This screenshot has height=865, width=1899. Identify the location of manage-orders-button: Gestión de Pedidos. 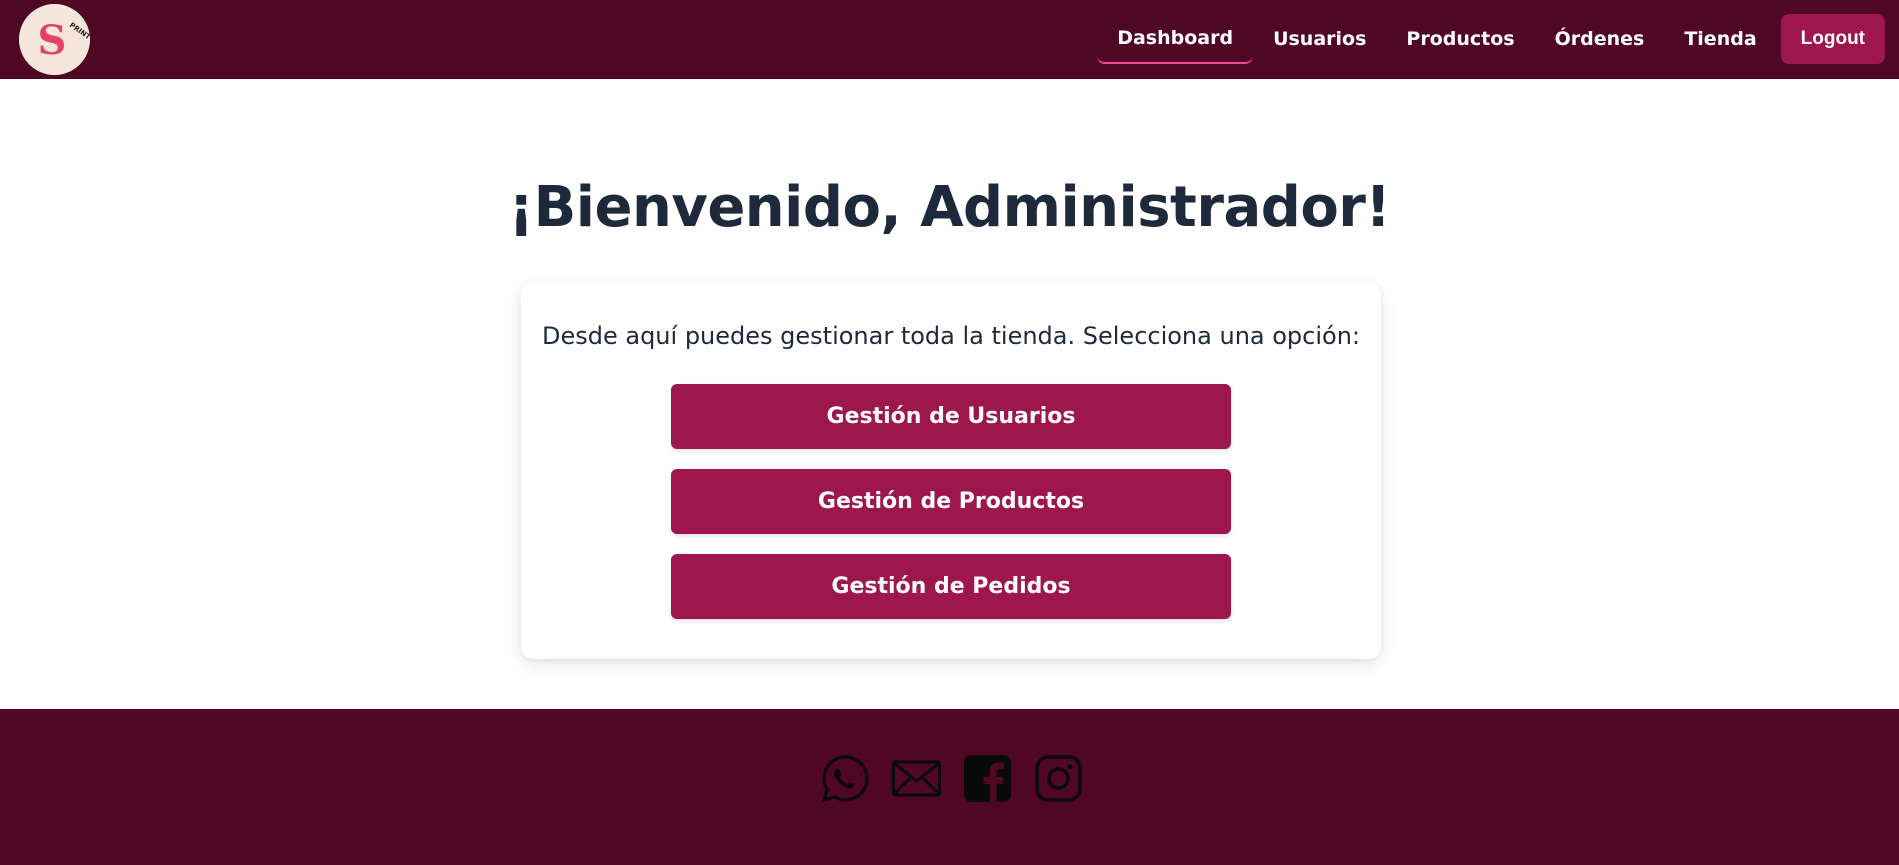
(951, 586).